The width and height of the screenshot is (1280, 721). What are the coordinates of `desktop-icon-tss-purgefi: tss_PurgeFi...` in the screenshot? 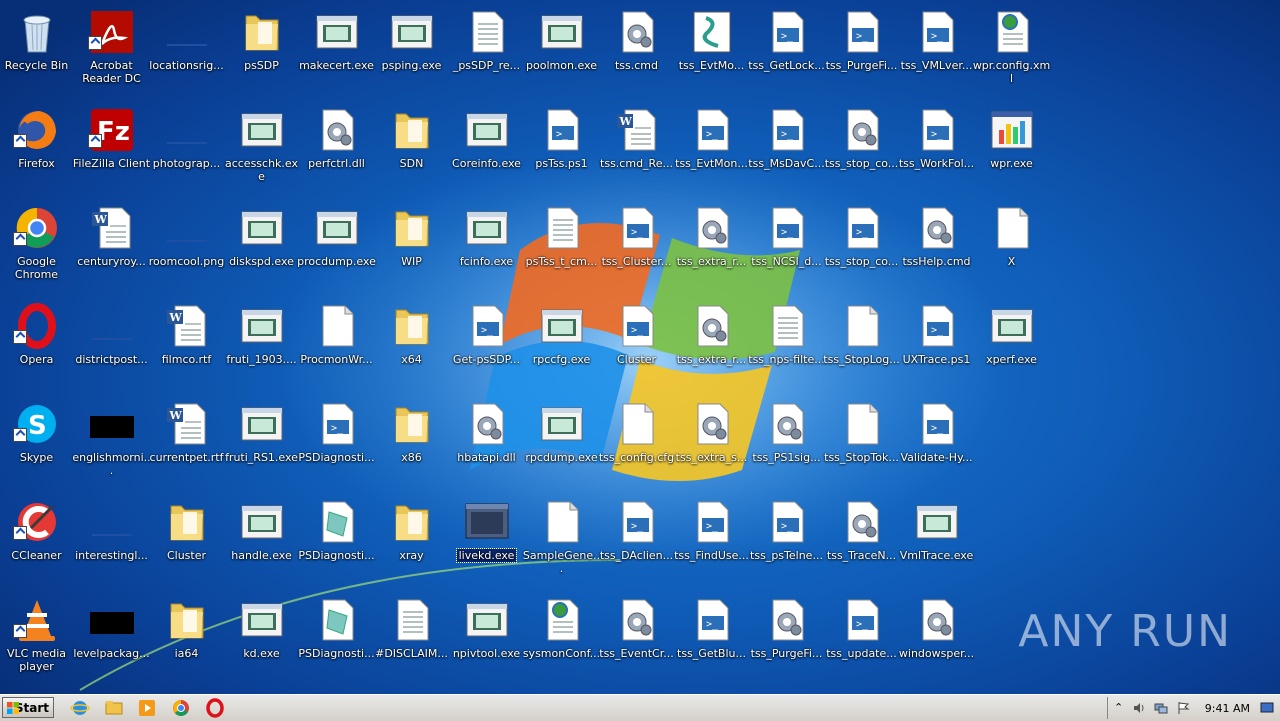 It's located at (786, 638).